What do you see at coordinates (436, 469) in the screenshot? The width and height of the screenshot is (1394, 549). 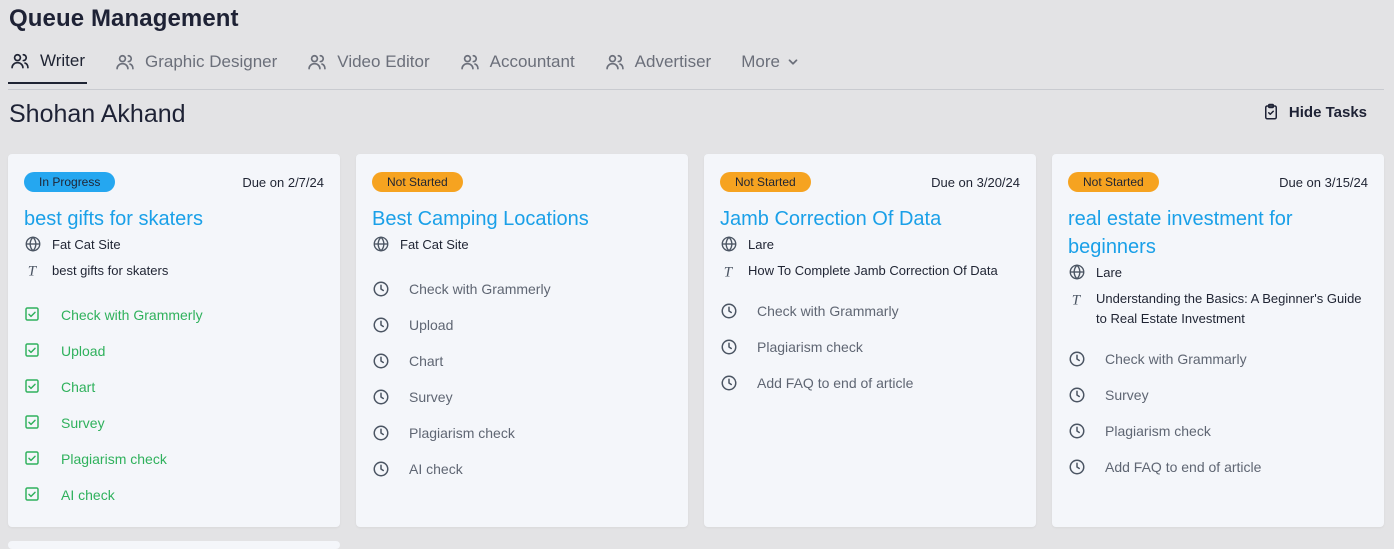 I see `task-label: AI check` at bounding box center [436, 469].